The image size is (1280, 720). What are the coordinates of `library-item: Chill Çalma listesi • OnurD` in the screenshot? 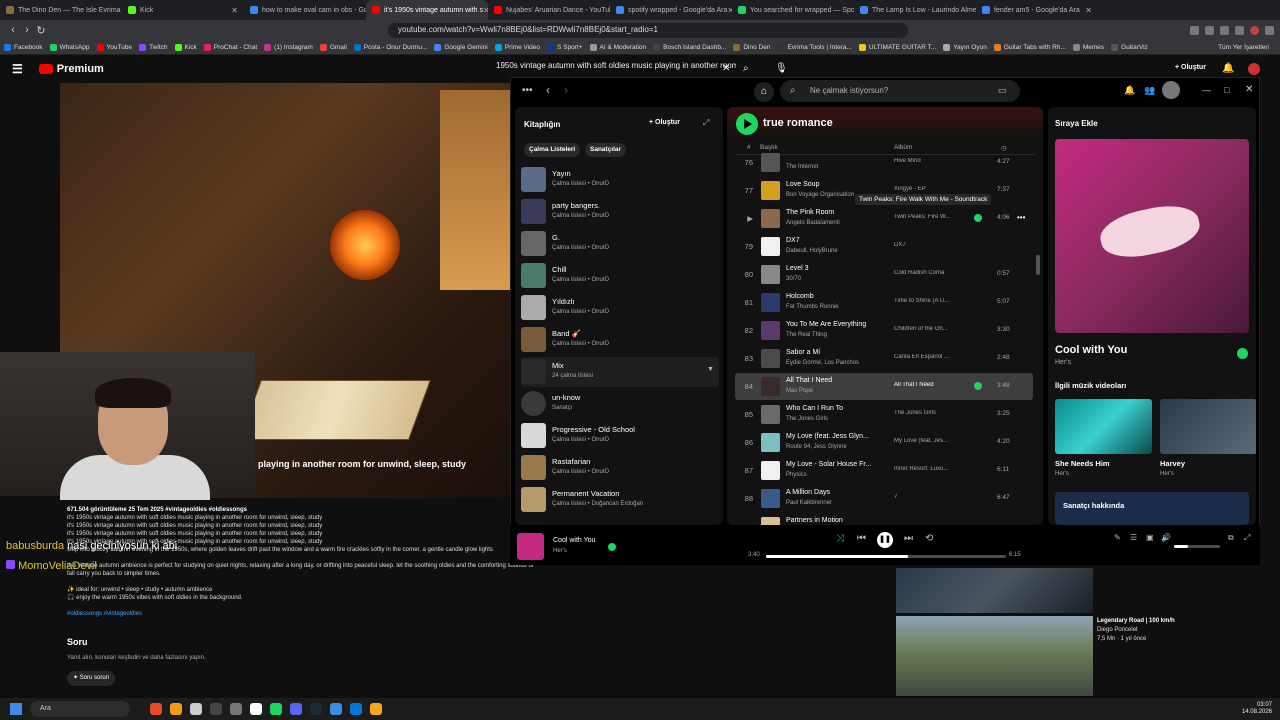 It's located at (620, 276).